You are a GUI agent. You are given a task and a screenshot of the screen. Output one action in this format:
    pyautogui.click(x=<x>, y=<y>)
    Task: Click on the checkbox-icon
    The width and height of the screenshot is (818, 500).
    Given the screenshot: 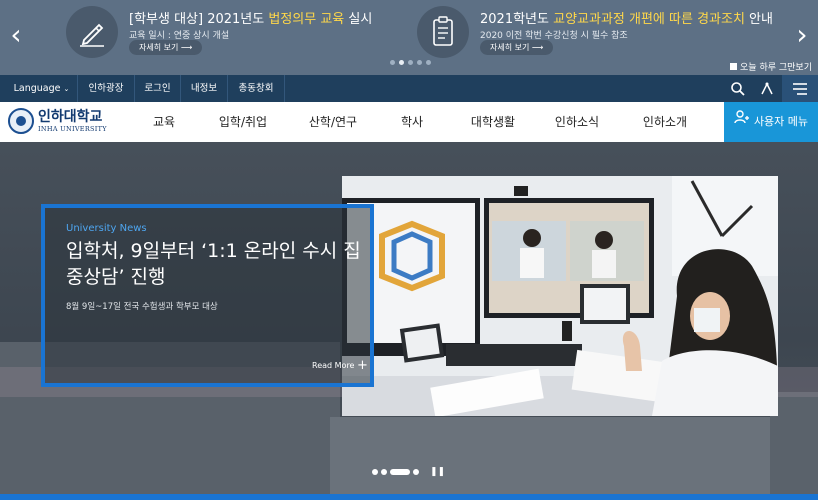 What is the action you would take?
    pyautogui.click(x=734, y=66)
    